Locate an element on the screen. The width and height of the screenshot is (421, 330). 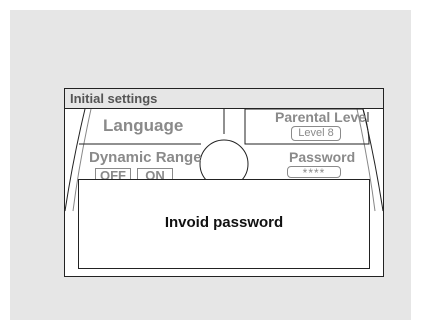
parental-level-item: Parental Level is located at coordinates (322, 117).